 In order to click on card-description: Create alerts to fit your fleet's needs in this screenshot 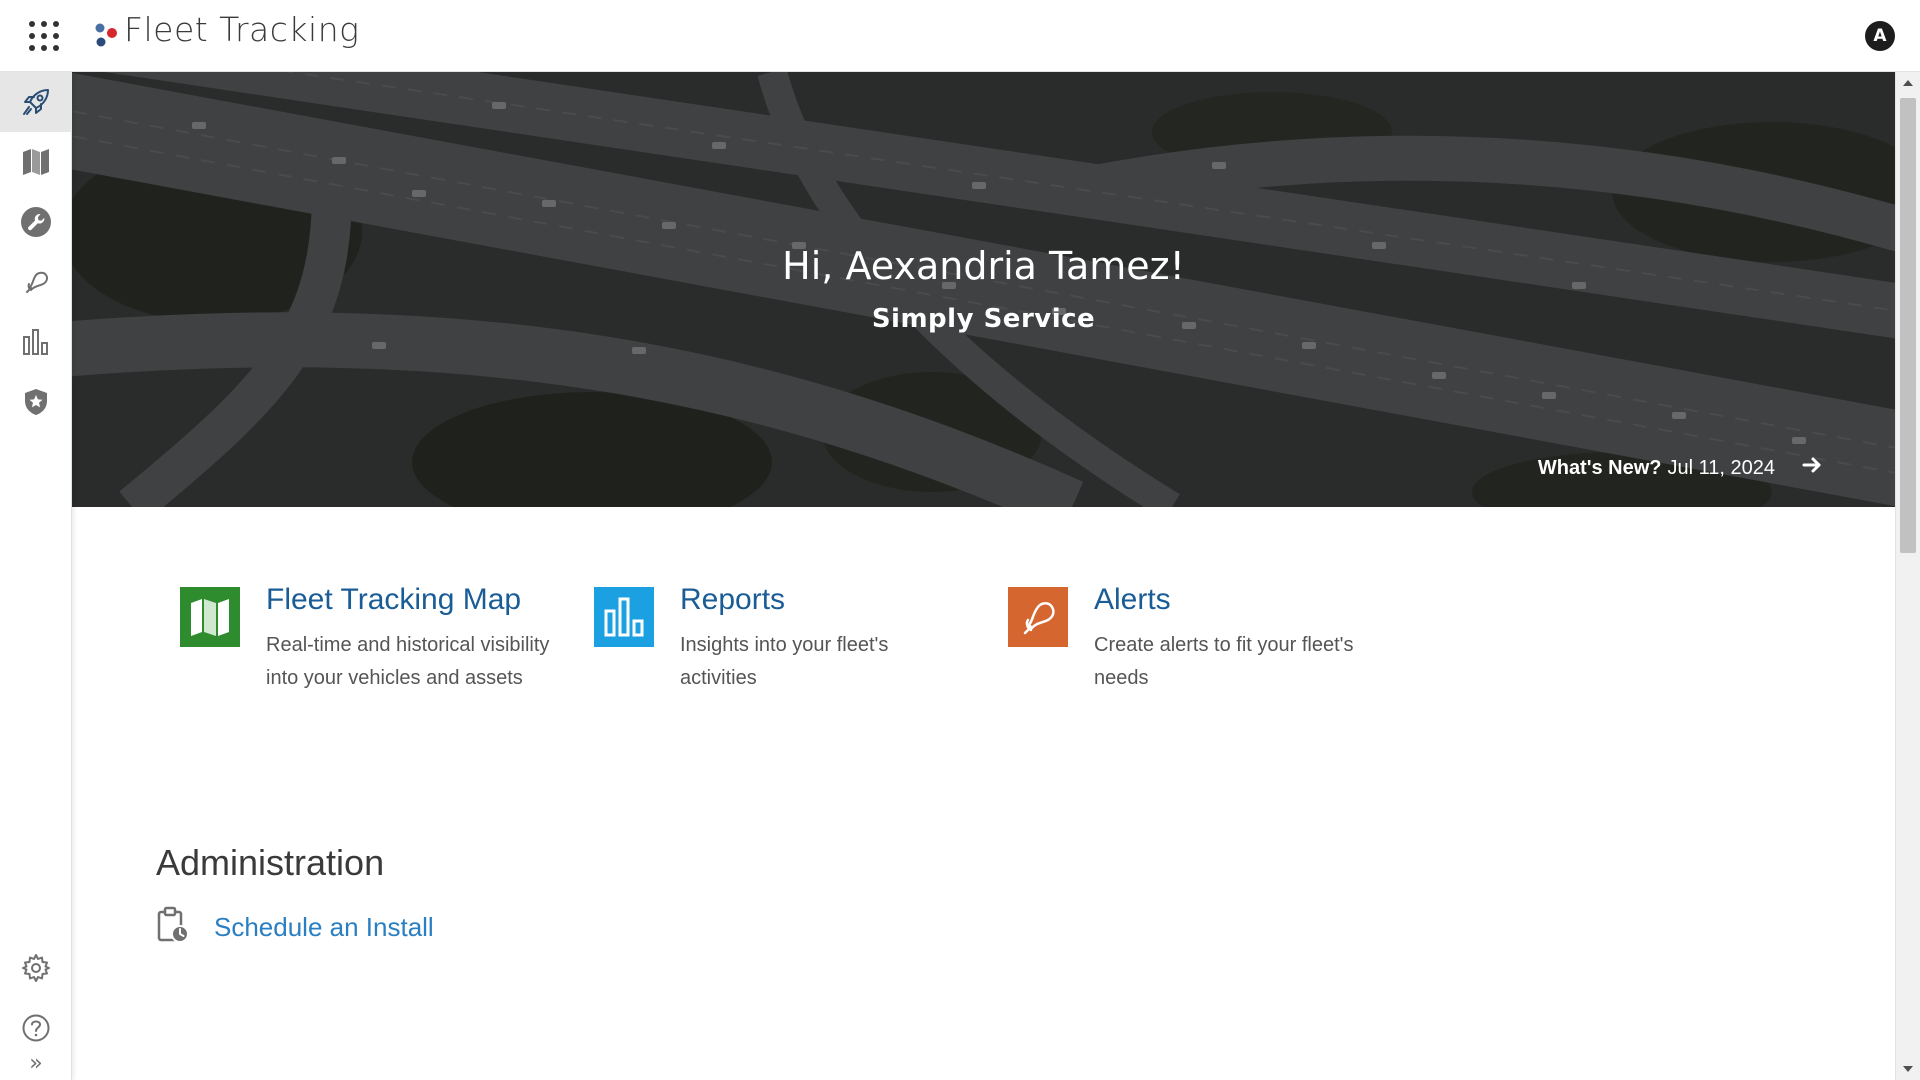, I will do `click(1224, 661)`.